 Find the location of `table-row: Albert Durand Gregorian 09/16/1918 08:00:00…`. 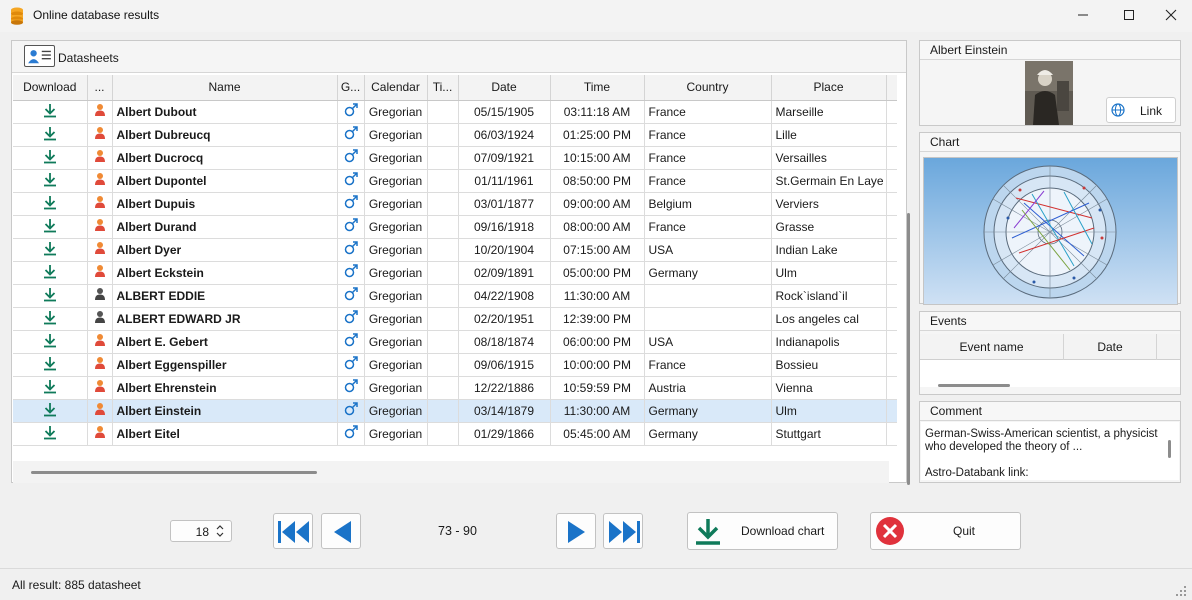

table-row: Albert Durand Gregorian 09/16/1918 08:00:00… is located at coordinates (455, 227).